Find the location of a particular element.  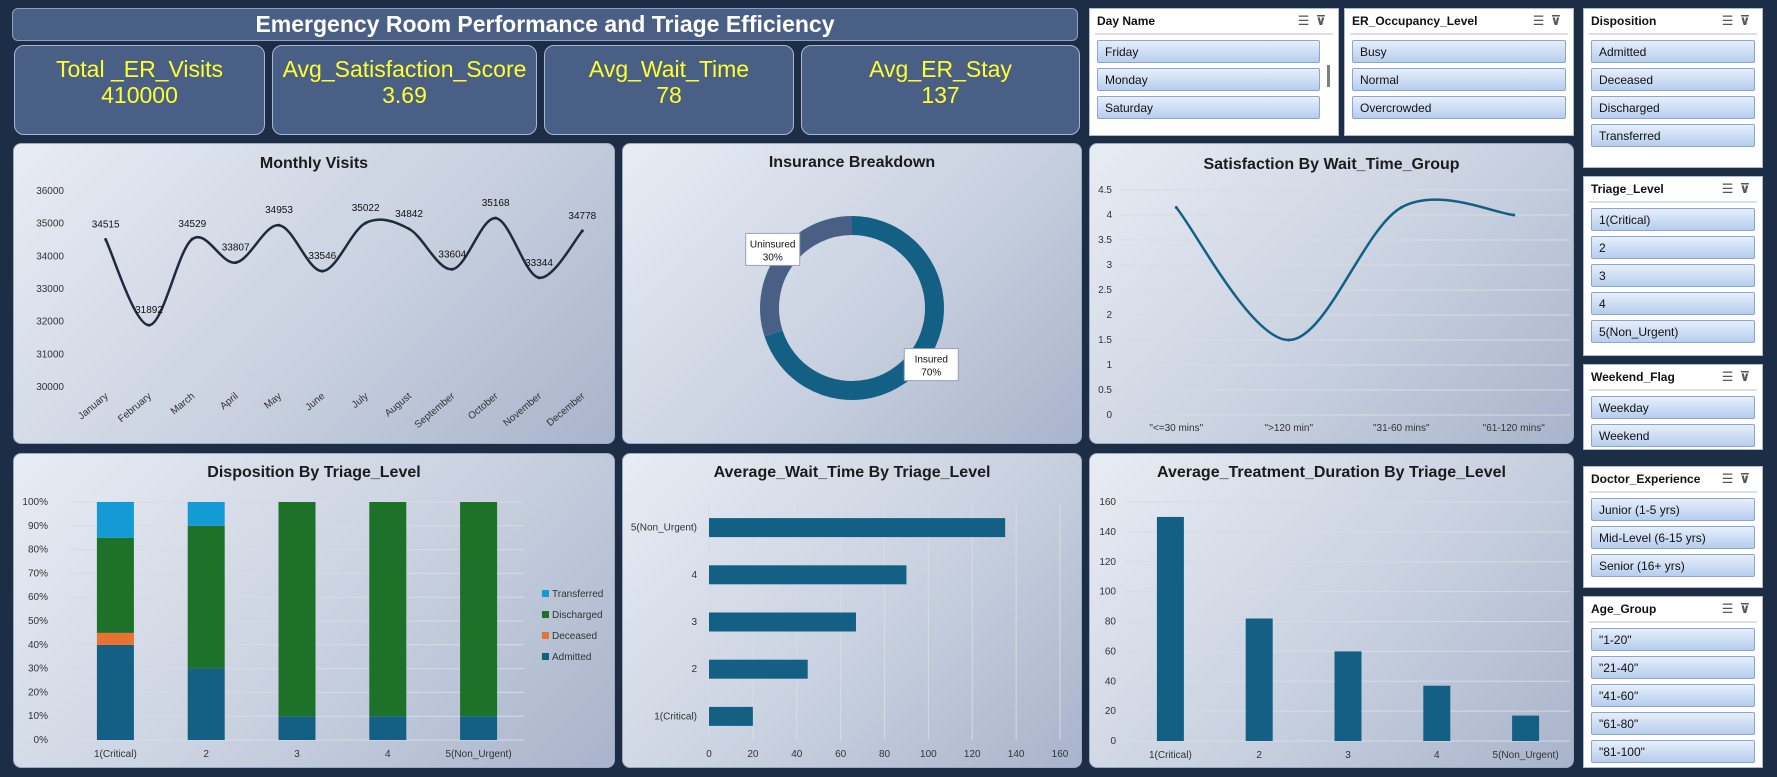

x-tick-label: 100 is located at coordinates (928, 754).